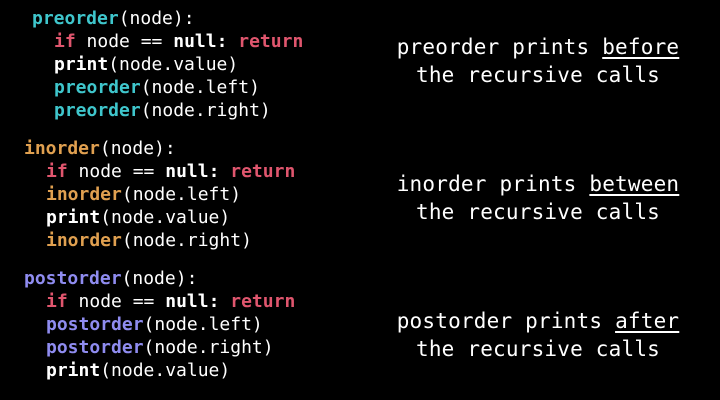 Image resolution: width=720 pixels, height=400 pixels. What do you see at coordinates (634, 184) in the screenshot?
I see `caption-emphasis: between` at bounding box center [634, 184].